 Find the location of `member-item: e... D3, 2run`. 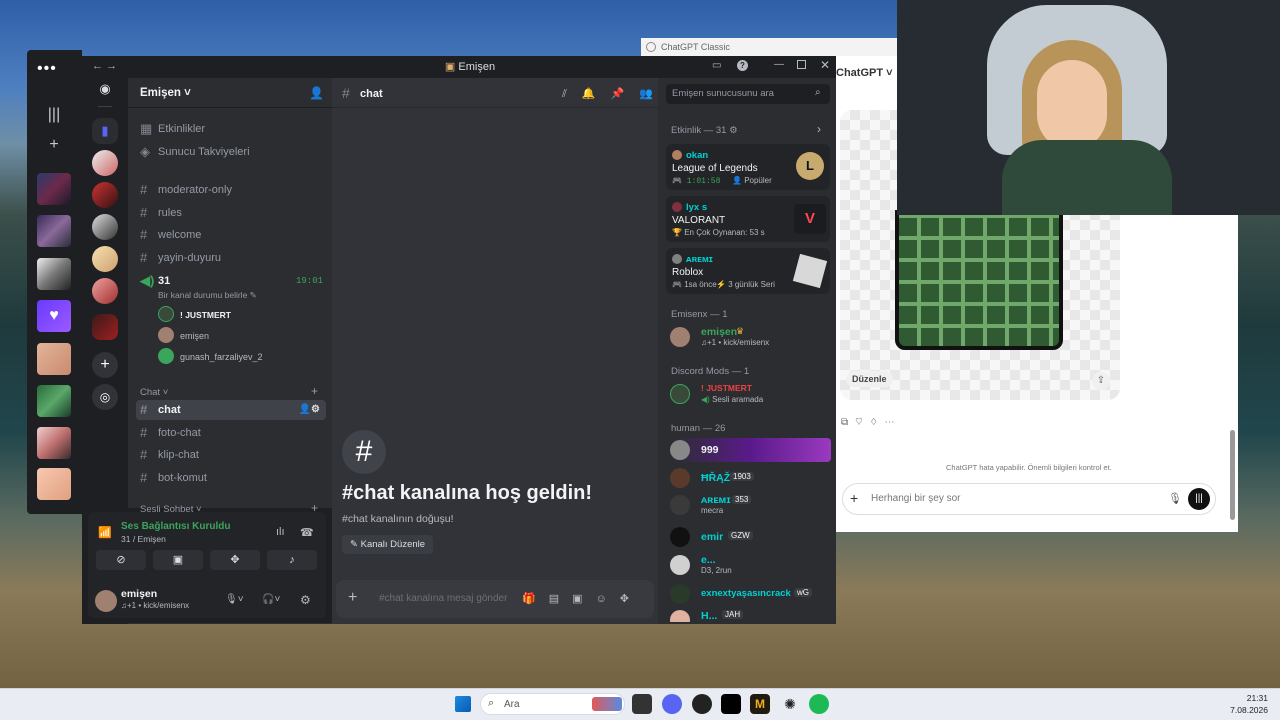

member-item: e... D3, 2run is located at coordinates (750, 565).